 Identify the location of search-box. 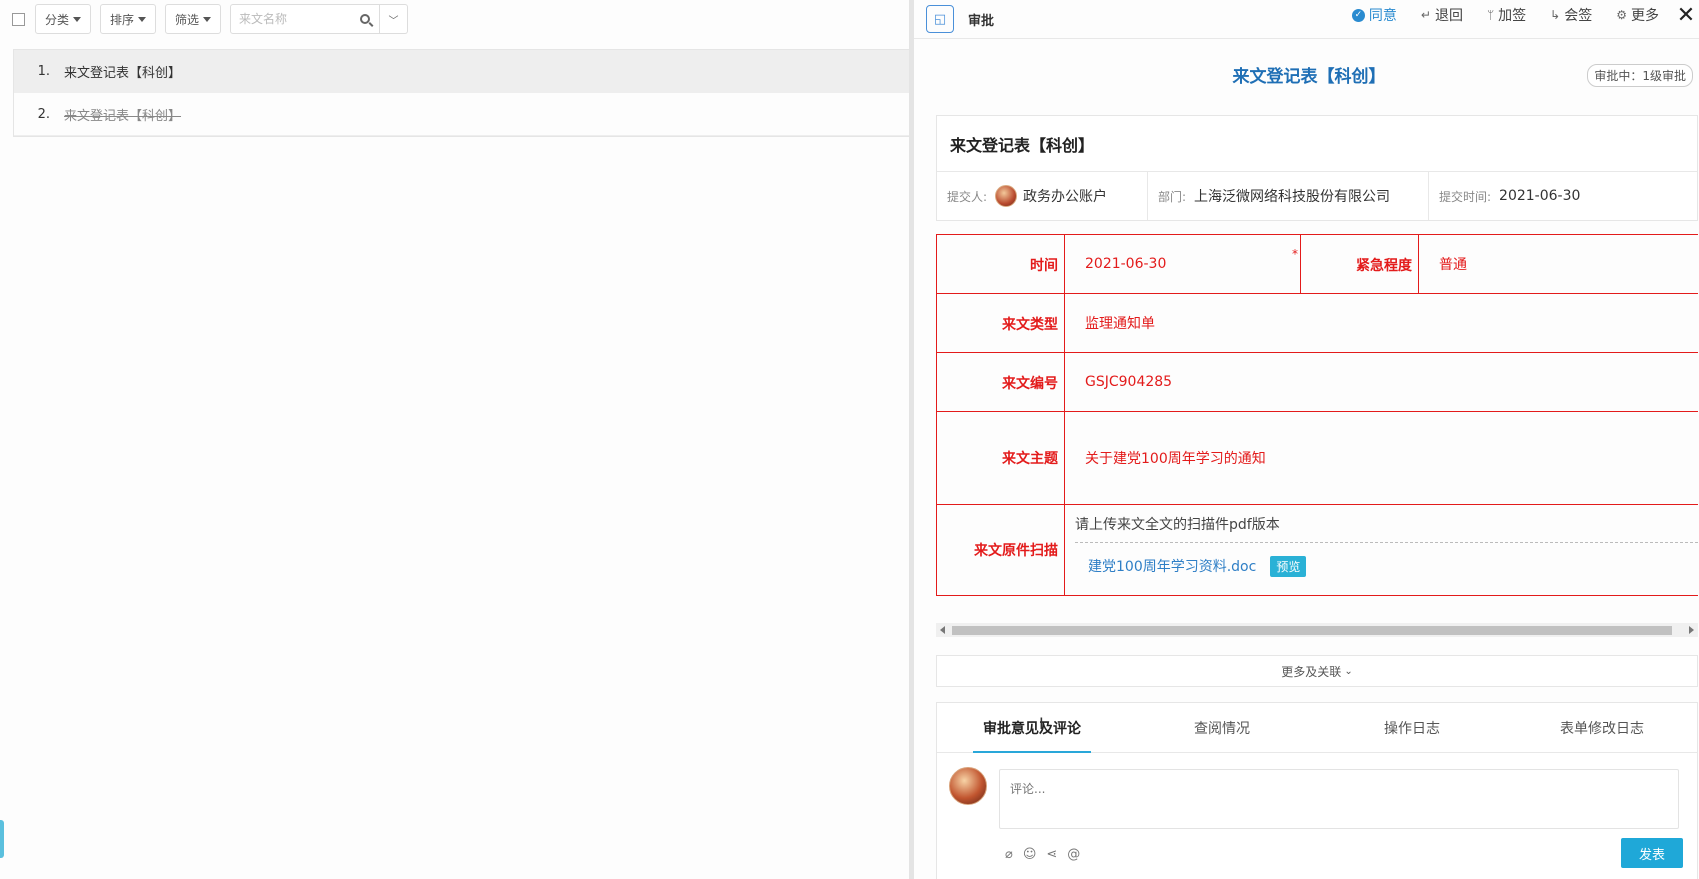
(305, 19).